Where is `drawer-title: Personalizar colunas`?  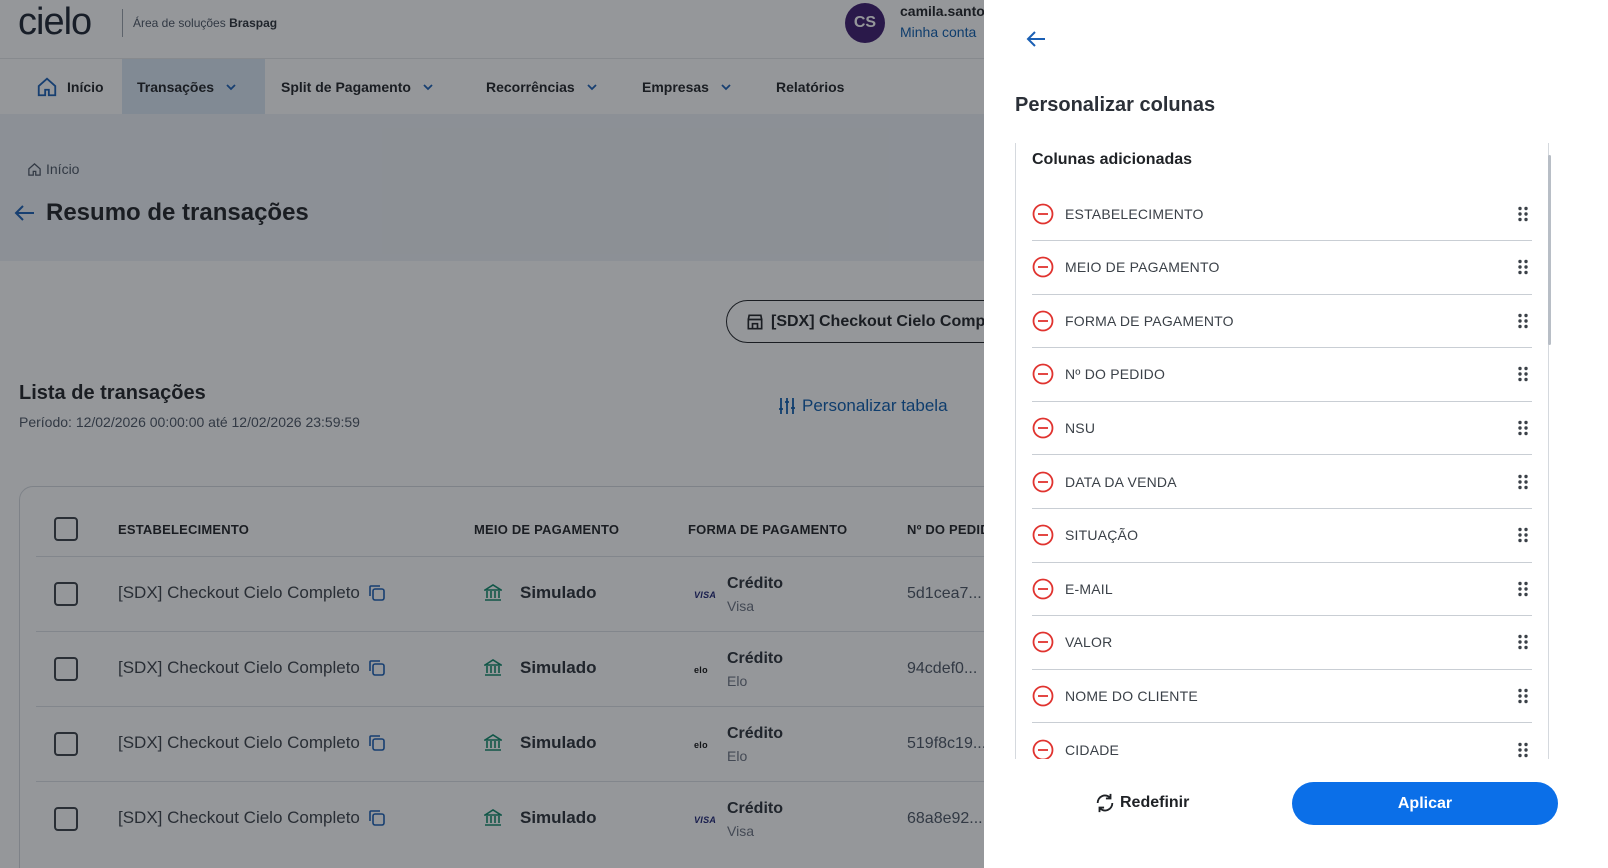
drawer-title: Personalizar colunas is located at coordinates (1115, 105).